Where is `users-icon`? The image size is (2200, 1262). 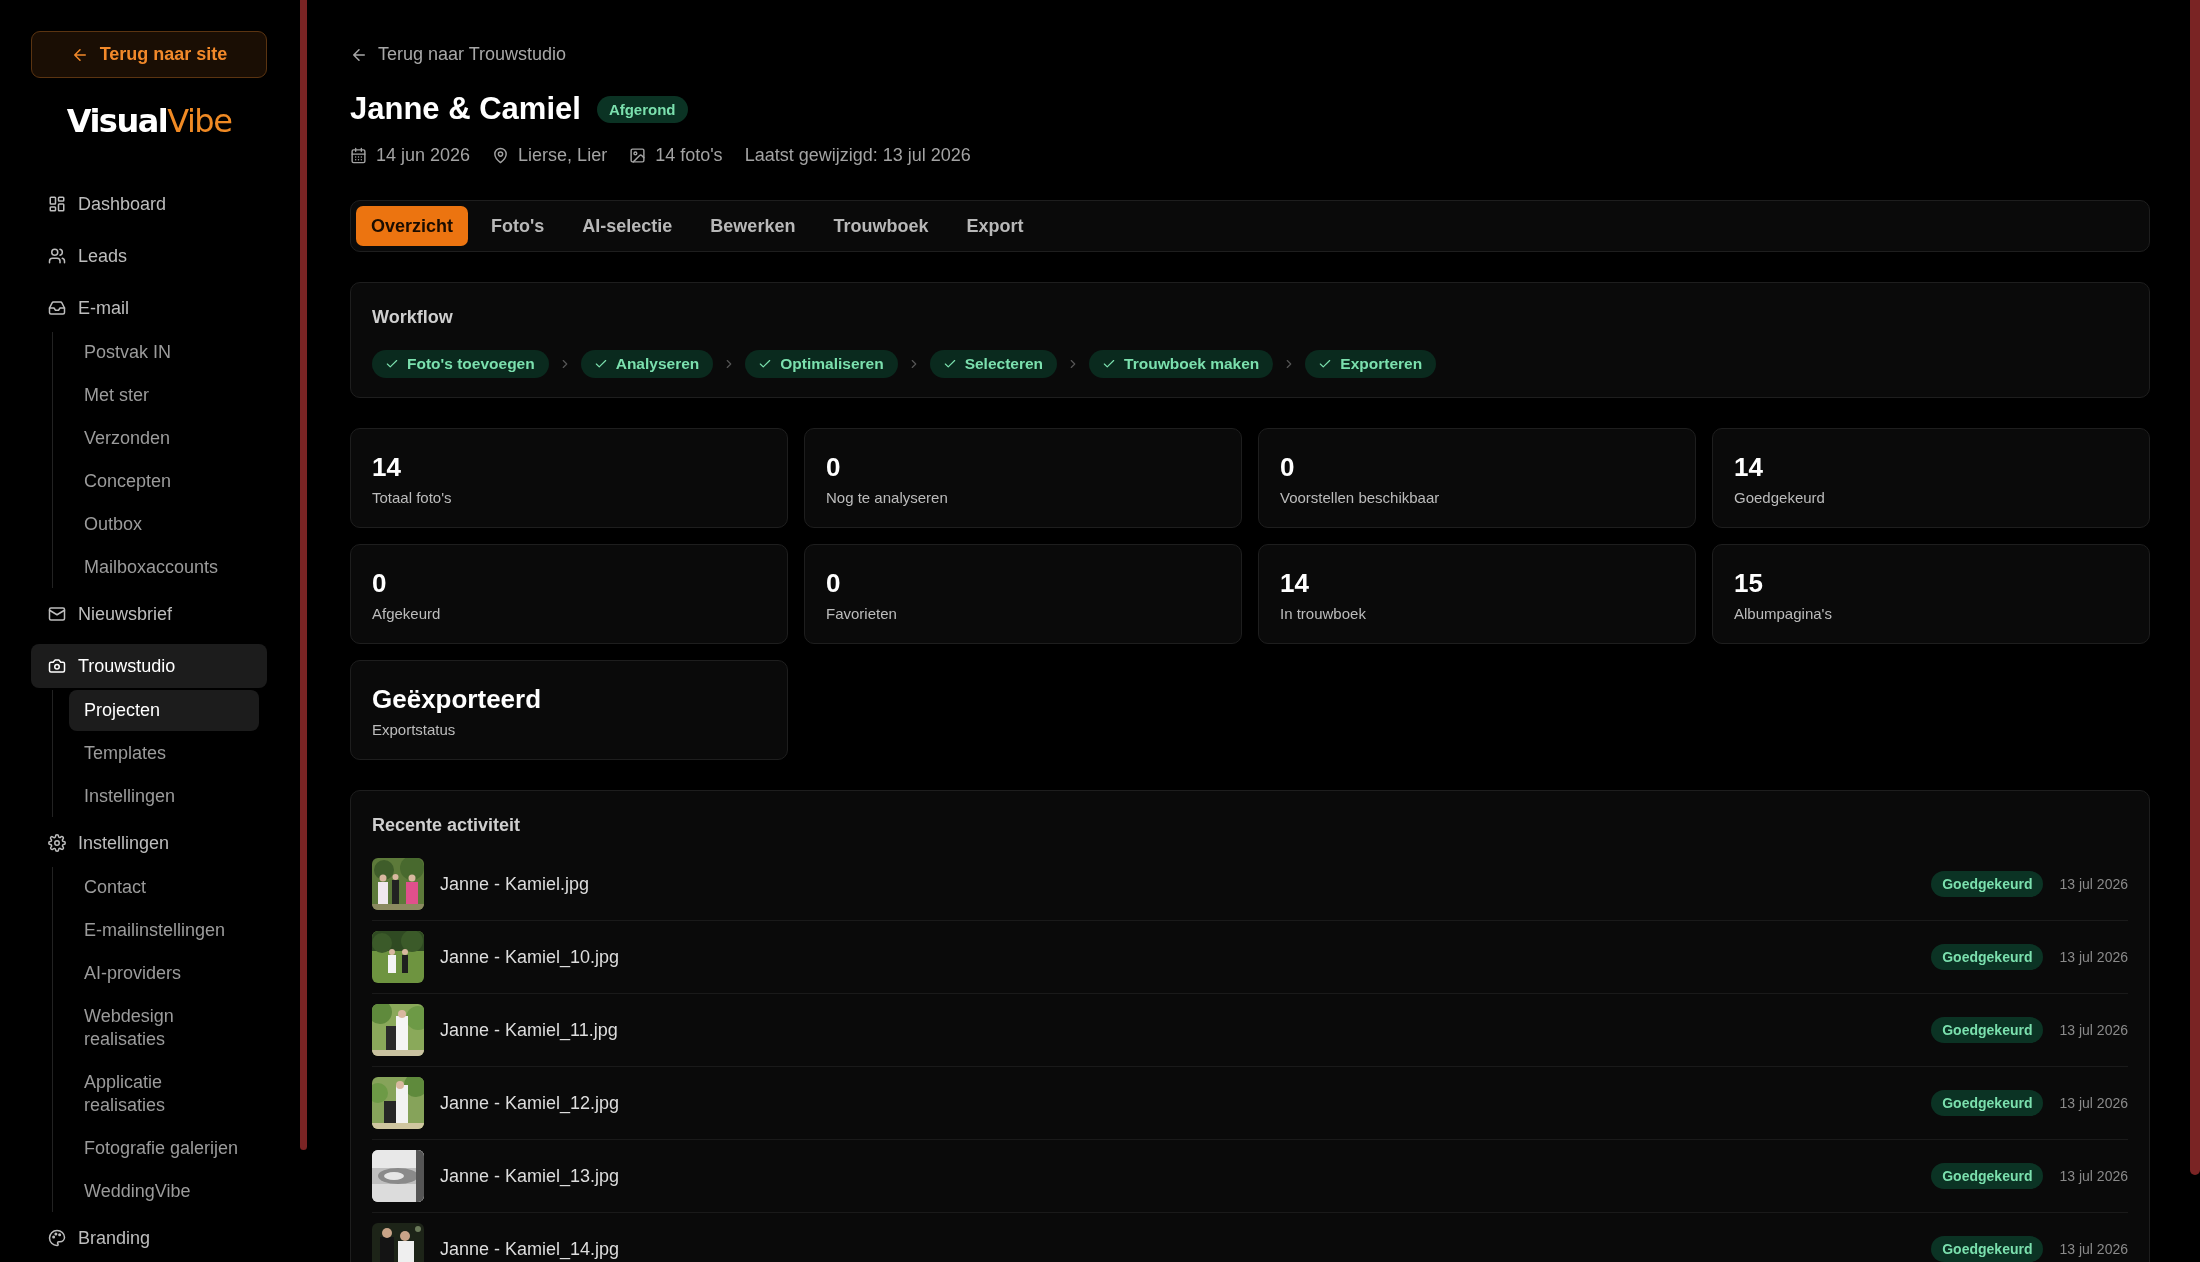
users-icon is located at coordinates (57, 256).